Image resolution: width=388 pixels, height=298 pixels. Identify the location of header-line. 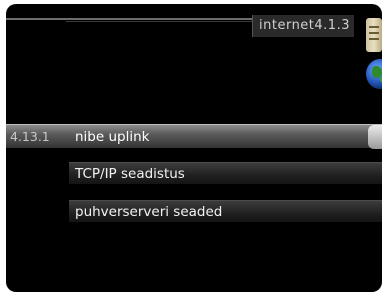
(129, 19).